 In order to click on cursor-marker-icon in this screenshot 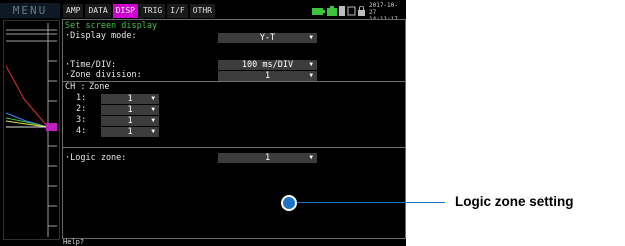, I will do `click(51, 127)`.